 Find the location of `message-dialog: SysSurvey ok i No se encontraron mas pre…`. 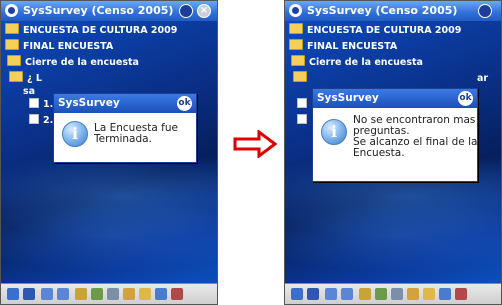

message-dialog: SysSurvey ok i No se encontraron mas pre… is located at coordinates (395, 135).